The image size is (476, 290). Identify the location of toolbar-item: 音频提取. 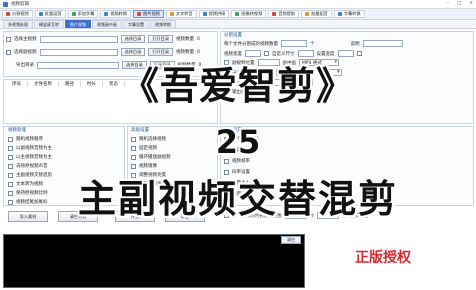
(284, 14).